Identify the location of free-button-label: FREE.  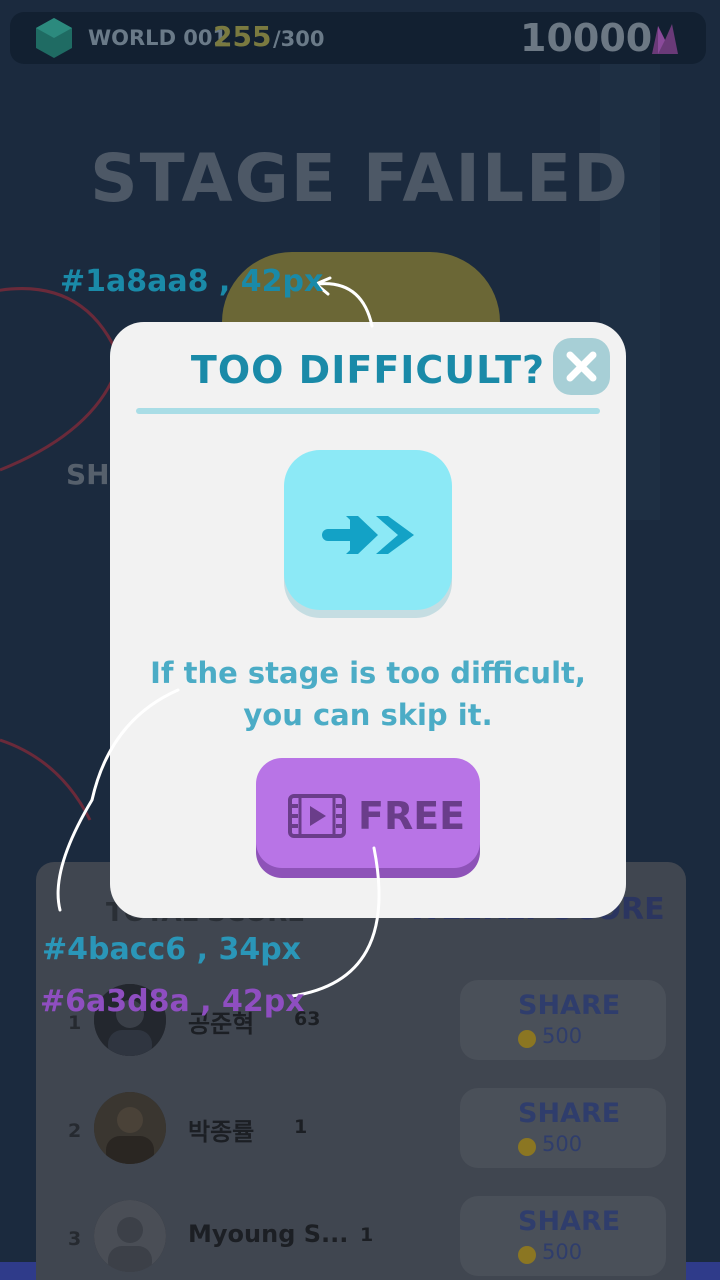
(412, 816).